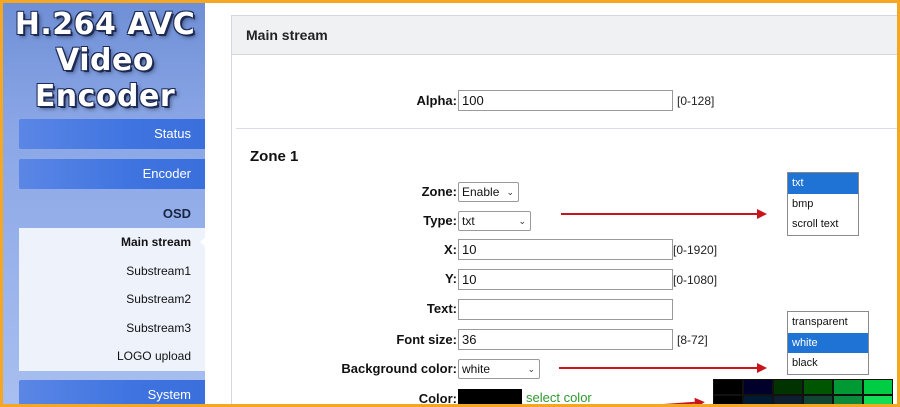 The width and height of the screenshot is (900, 407). What do you see at coordinates (695, 280) in the screenshot?
I see `y-range: [0-1080]` at bounding box center [695, 280].